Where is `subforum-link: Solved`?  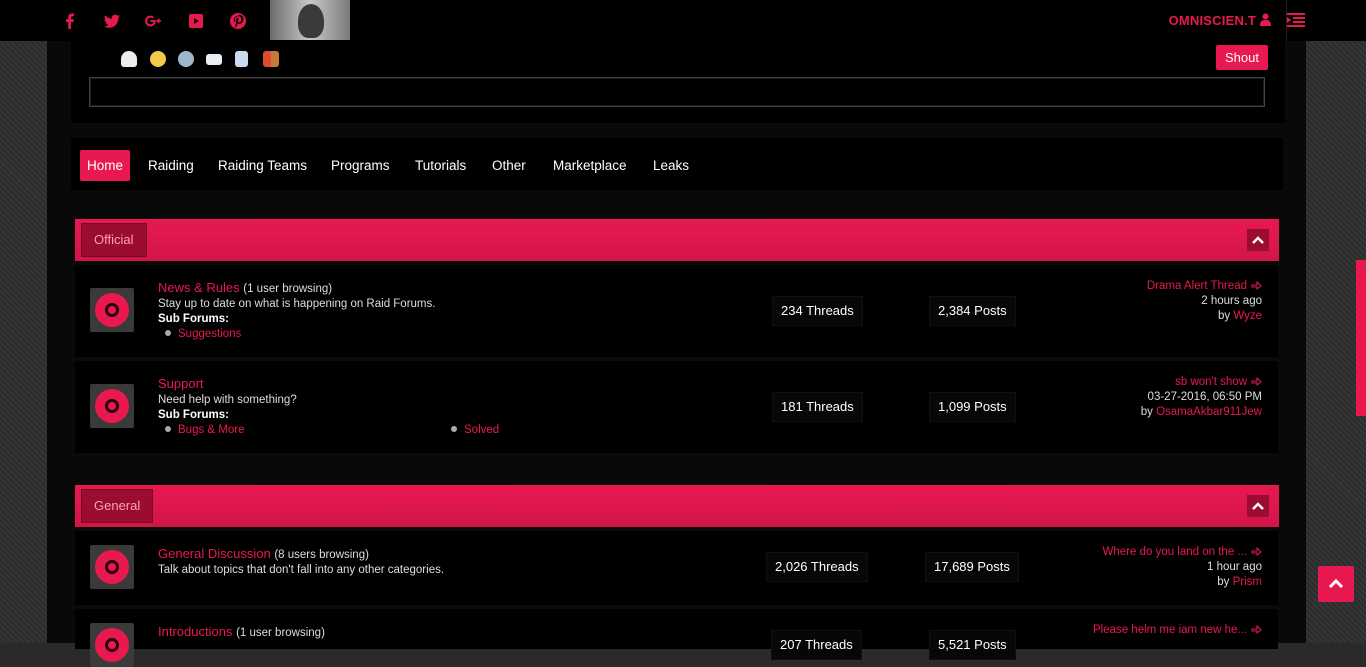 subforum-link: Solved is located at coordinates (475, 430).